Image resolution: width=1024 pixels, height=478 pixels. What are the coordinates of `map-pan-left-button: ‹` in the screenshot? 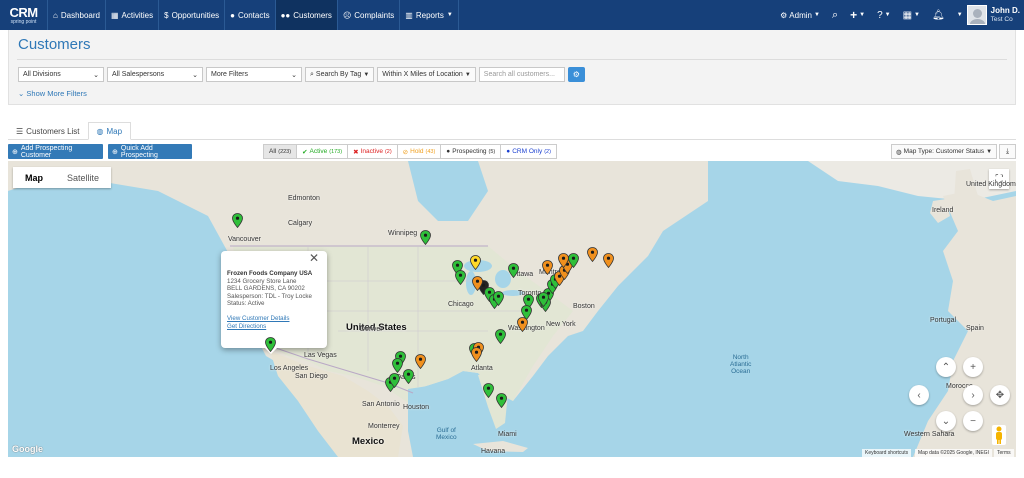 It's located at (919, 395).